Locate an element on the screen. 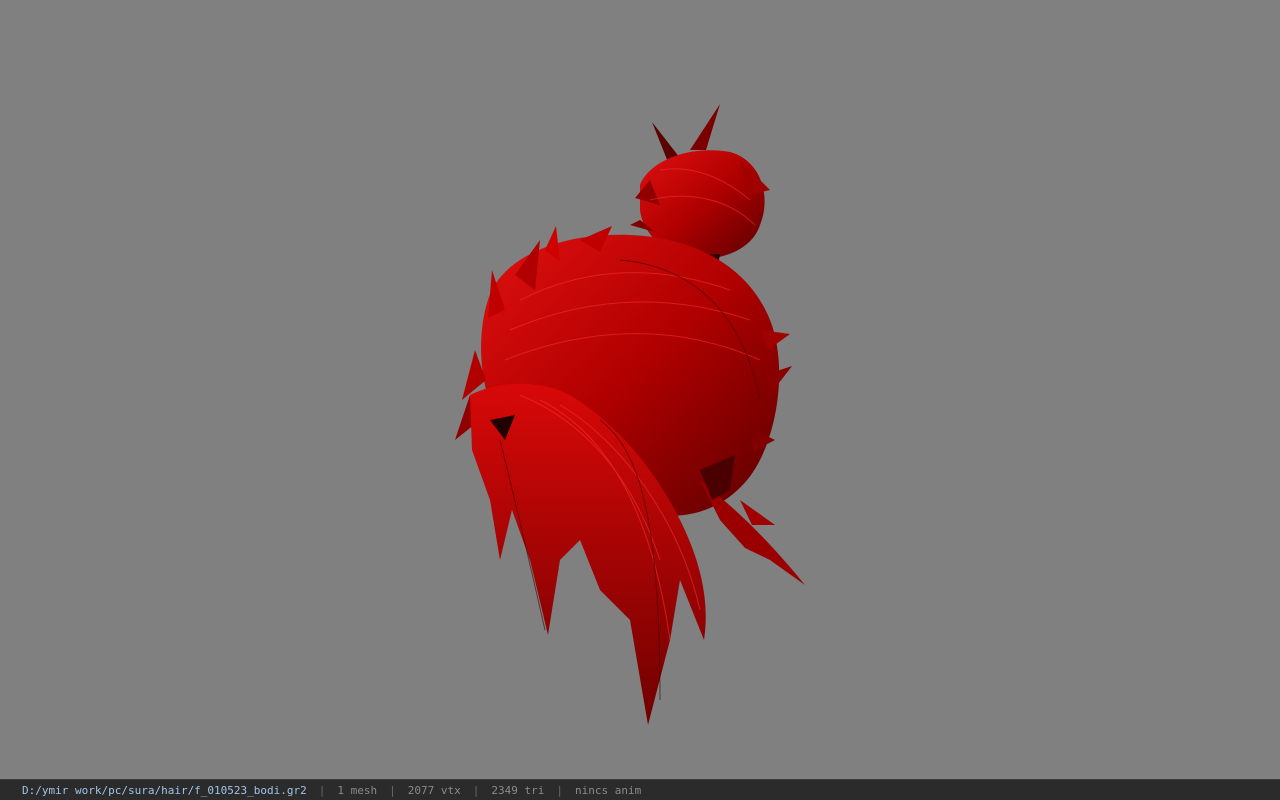 This screenshot has height=800, width=1280. mesh-count: 1 mesh is located at coordinates (357, 790).